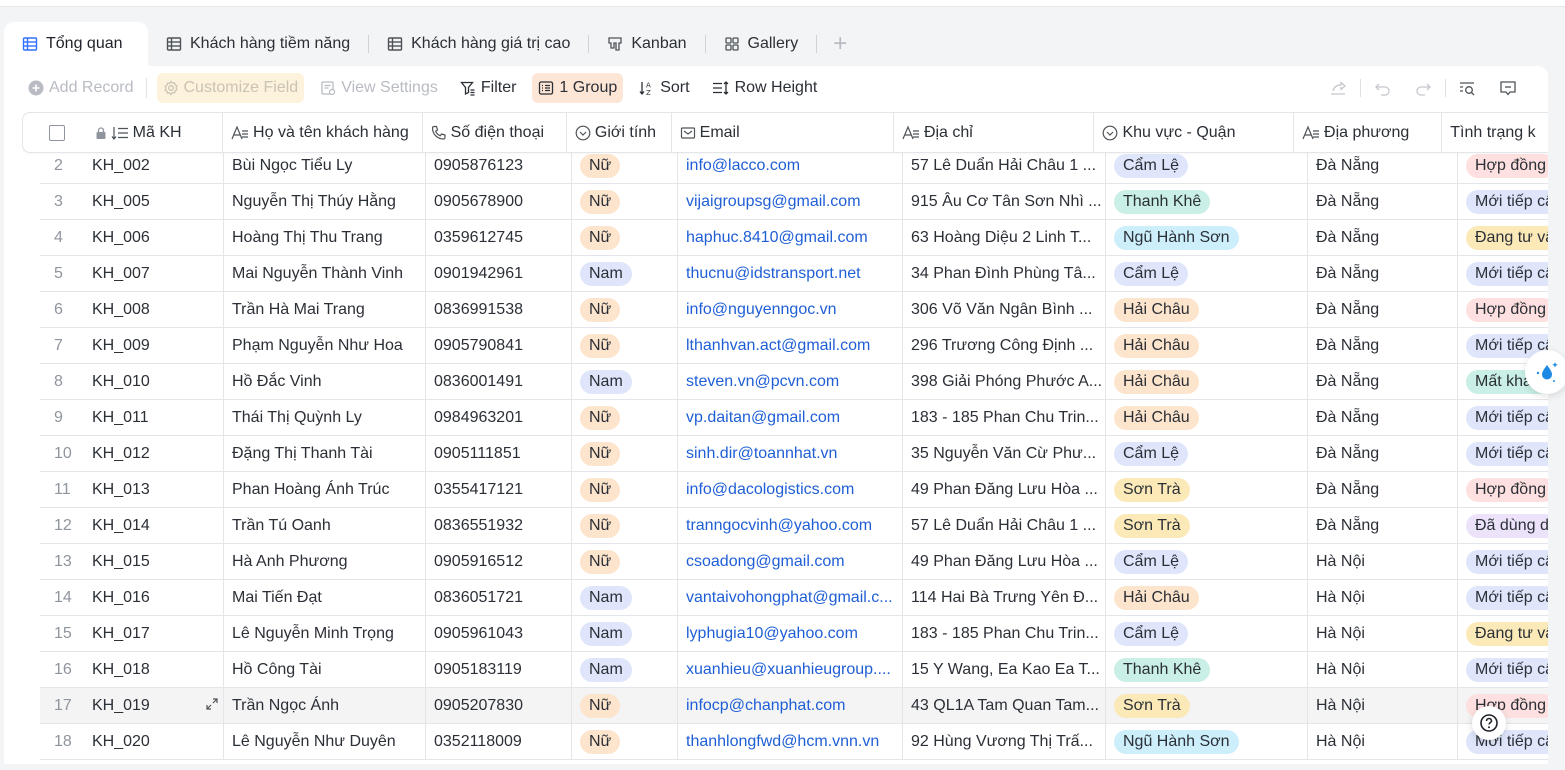 The width and height of the screenshot is (1565, 770). What do you see at coordinates (499, 345) in the screenshot?
I see `phone-cell: 0905790841` at bounding box center [499, 345].